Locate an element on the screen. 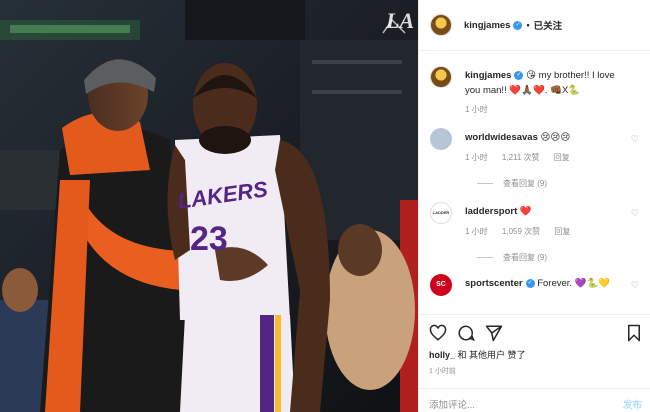 This screenshot has width=650, height=412. la-watermark: LA is located at coordinates (399, 20).